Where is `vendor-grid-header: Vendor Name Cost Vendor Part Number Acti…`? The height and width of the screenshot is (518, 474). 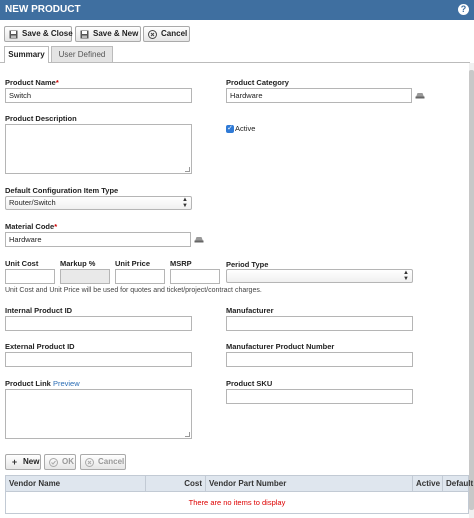 vendor-grid-header: Vendor Name Cost Vendor Part Number Acti… is located at coordinates (239, 483).